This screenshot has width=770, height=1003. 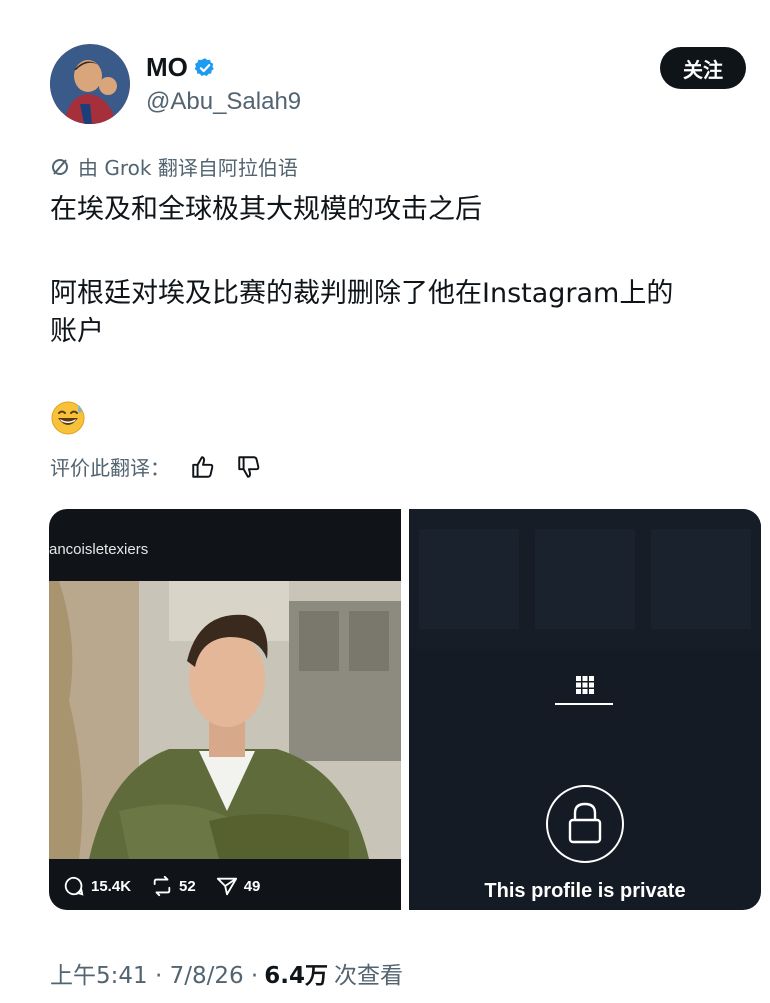 I want to click on author-handle: @Abu_Salah9, so click(x=223, y=102).